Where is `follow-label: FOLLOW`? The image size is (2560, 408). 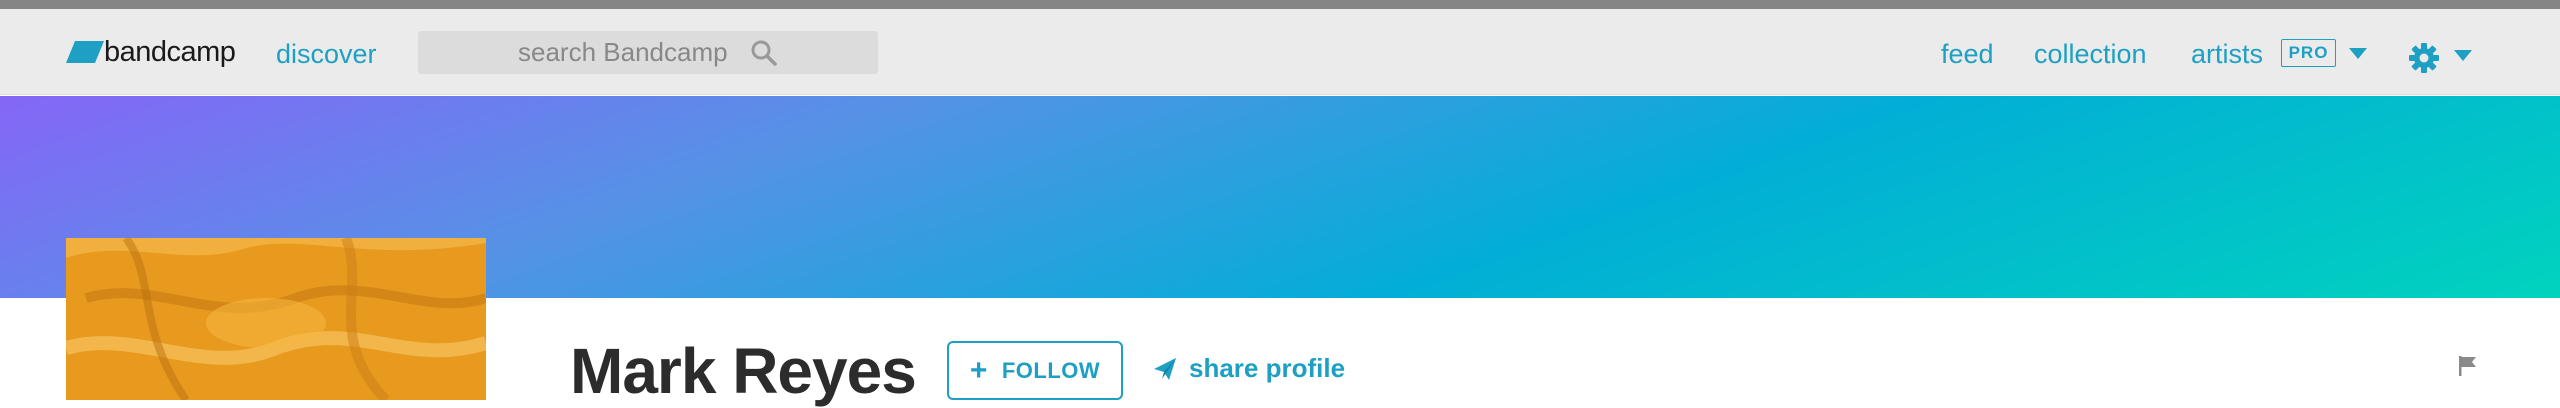
follow-label: FOLLOW is located at coordinates (1051, 370).